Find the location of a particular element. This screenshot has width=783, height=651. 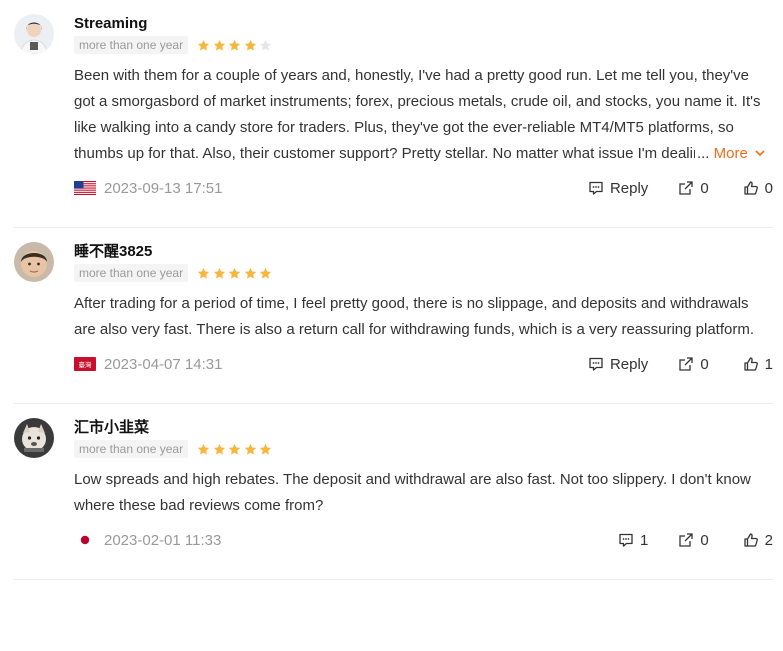

like-button: 2 is located at coordinates (758, 540).